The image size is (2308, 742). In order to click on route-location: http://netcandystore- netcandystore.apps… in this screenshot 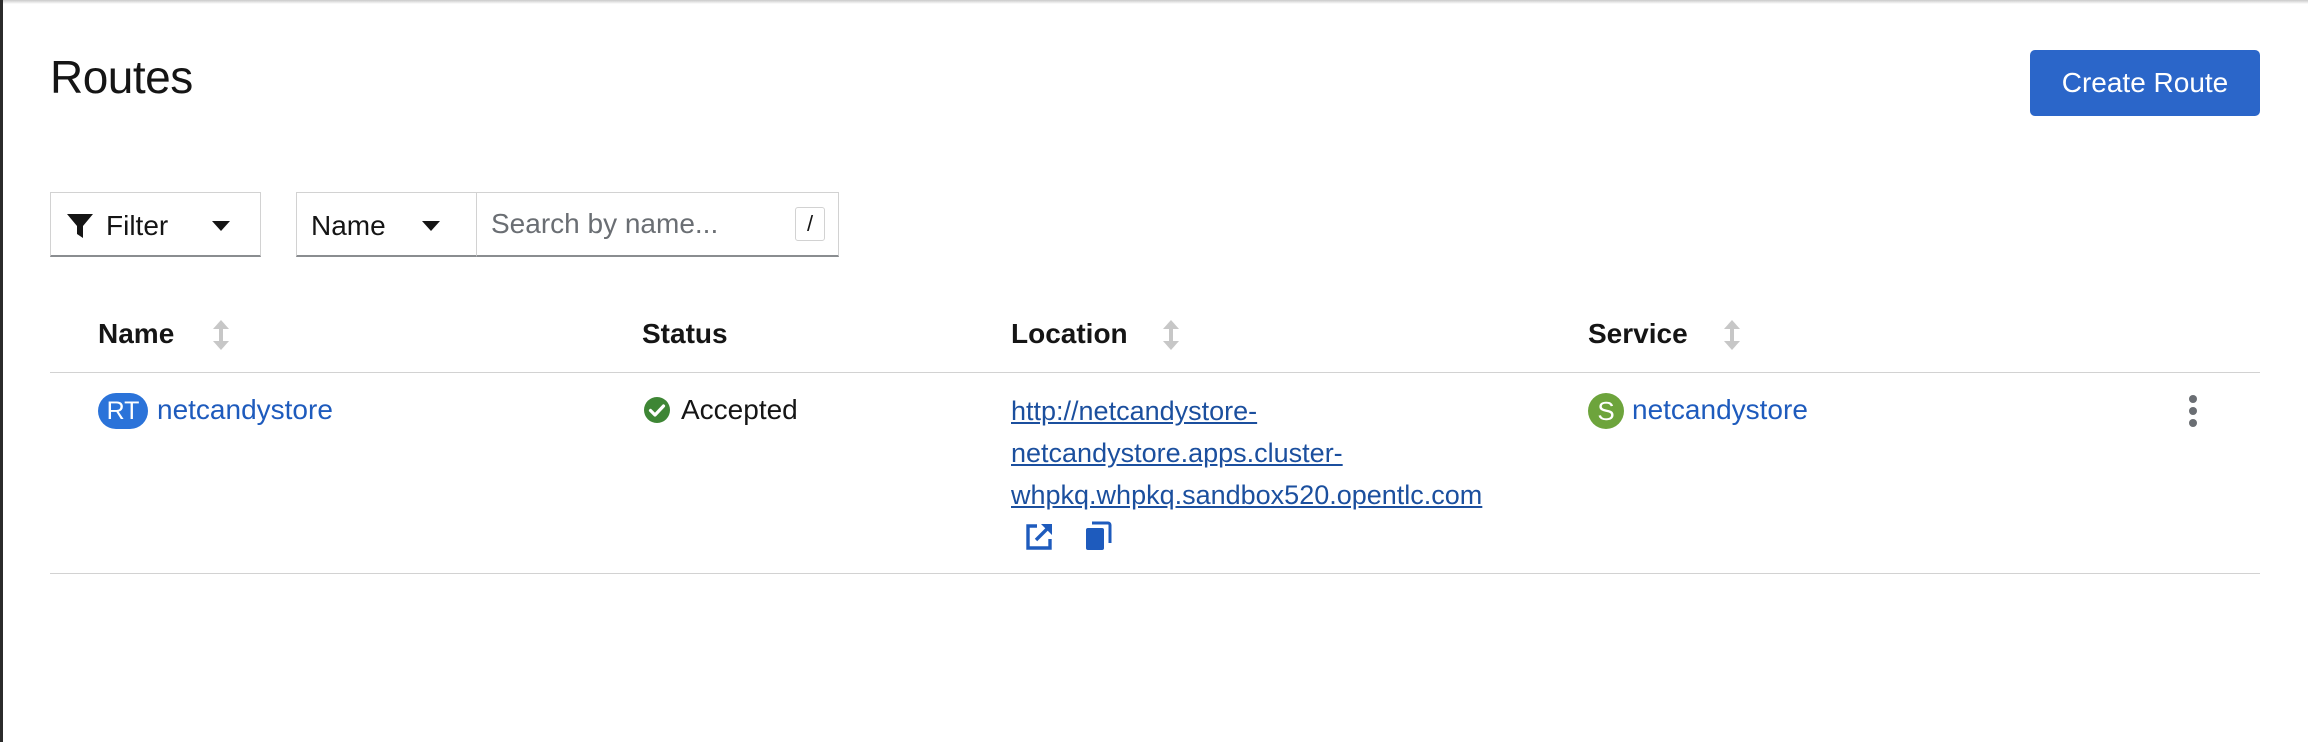, I will do `click(1246, 453)`.